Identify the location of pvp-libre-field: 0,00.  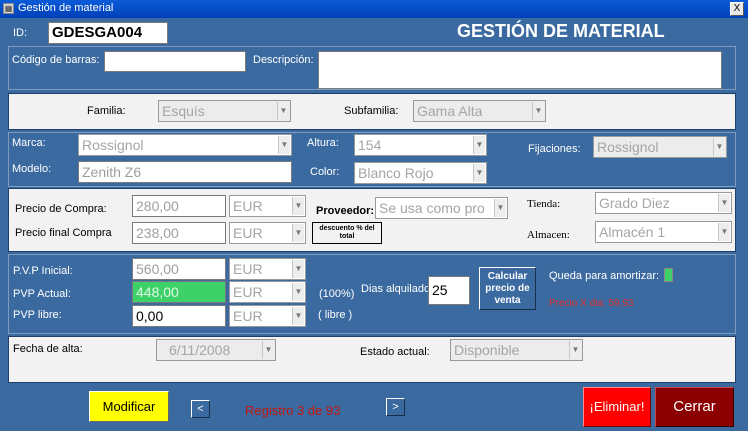
(179, 316).